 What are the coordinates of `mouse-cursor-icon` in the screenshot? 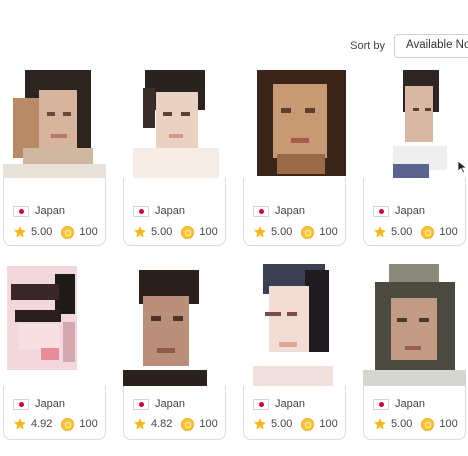 It's located at (463, 167).